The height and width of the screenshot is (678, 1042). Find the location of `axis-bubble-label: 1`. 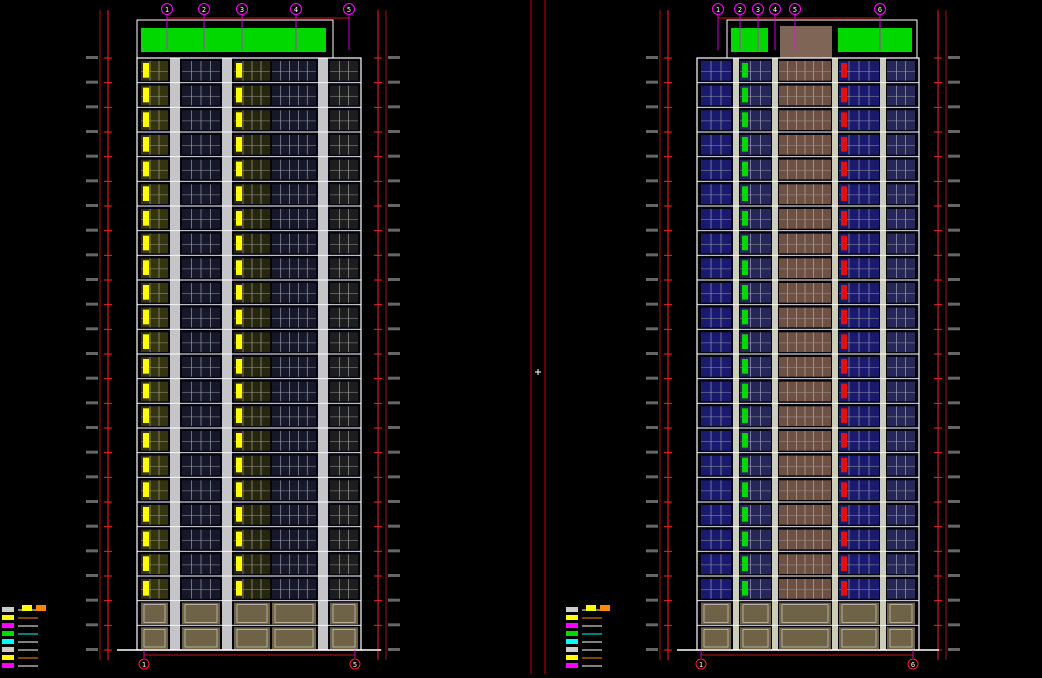

axis-bubble-label: 1 is located at coordinates (167, 10).